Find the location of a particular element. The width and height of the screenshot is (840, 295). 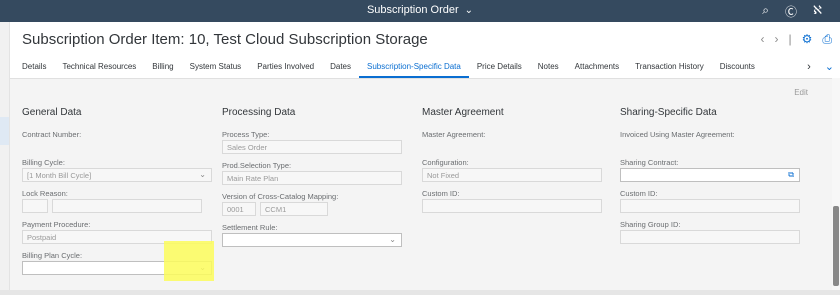

user-icon: ℵ is located at coordinates (817, 11).